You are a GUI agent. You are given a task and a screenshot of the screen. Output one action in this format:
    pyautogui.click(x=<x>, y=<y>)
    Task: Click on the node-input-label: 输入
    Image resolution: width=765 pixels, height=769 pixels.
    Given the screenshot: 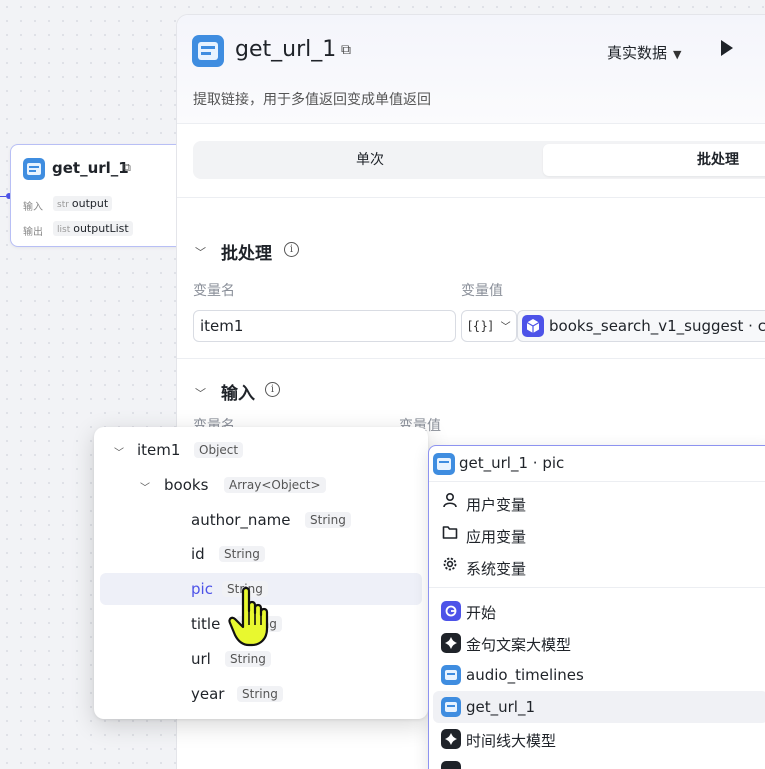 What is the action you would take?
    pyautogui.click(x=33, y=207)
    